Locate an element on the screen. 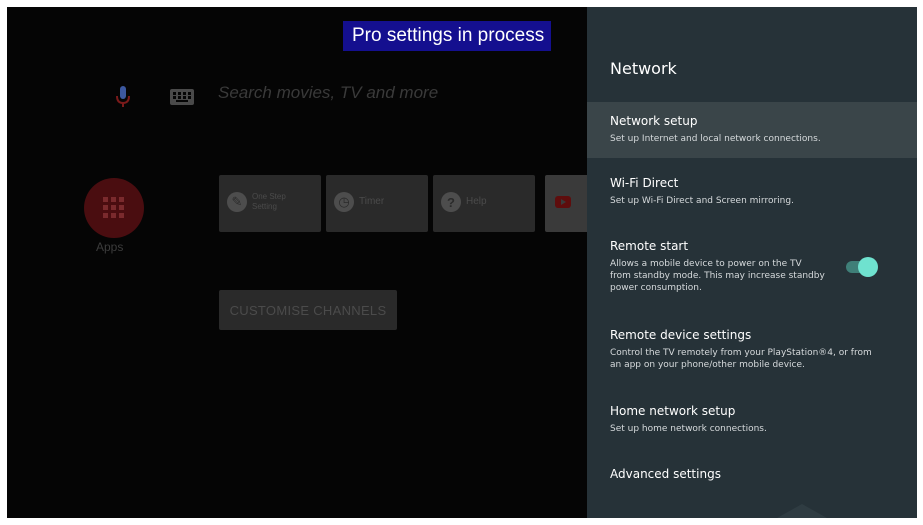 The height and width of the screenshot is (525, 923). menu-item-advanced-settings: Advanced settings is located at coordinates (752, 475).